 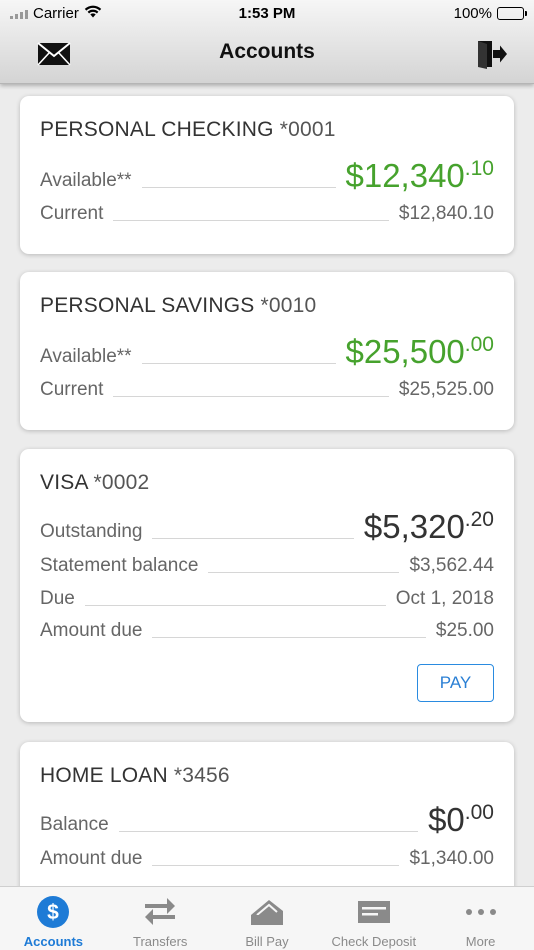 I want to click on logout-icon, so click(x=492, y=55).